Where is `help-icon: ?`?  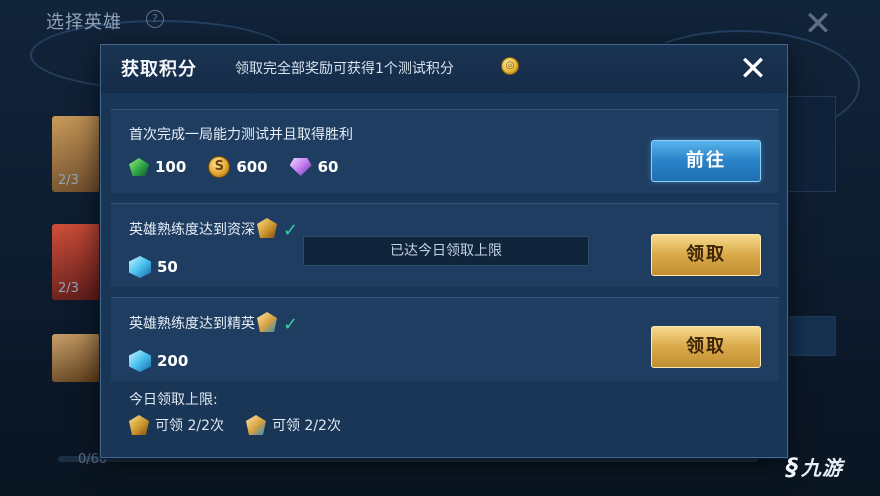
help-icon: ? is located at coordinates (155, 19).